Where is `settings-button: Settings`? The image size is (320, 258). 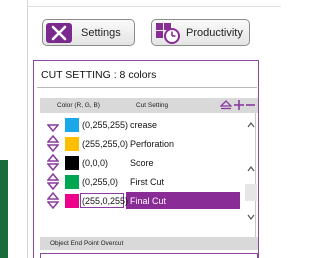 settings-button: Settings is located at coordinates (88, 32).